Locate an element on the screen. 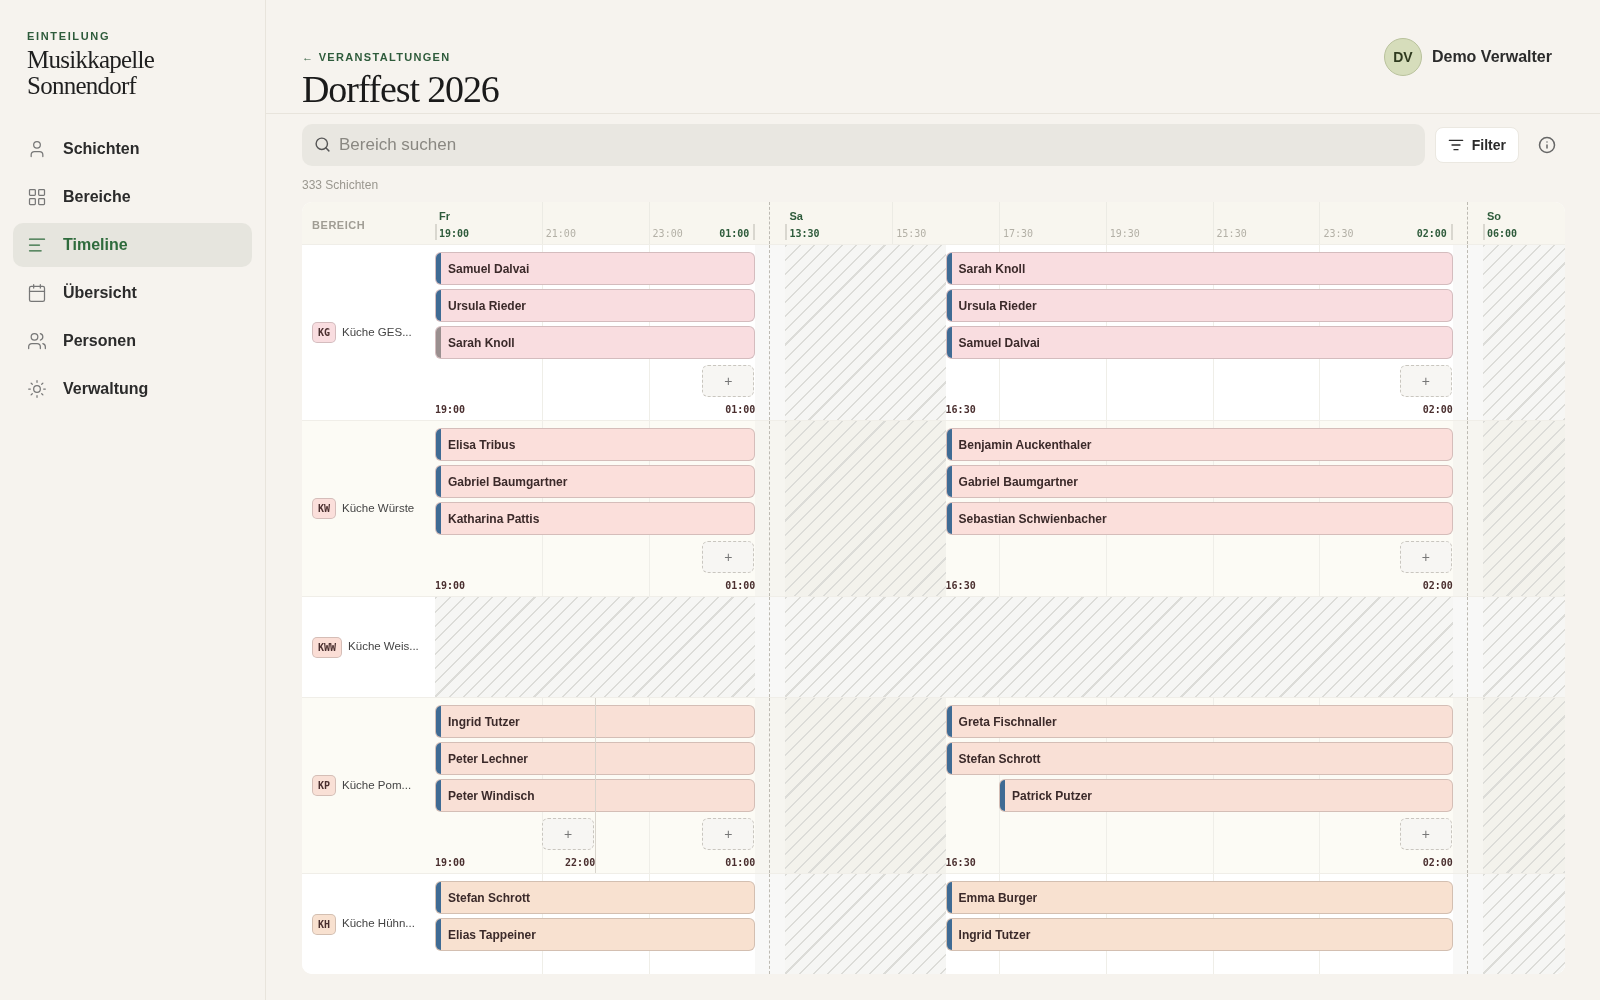 This screenshot has width=1600, height=1000. shift-bar: Katharina Pattis is located at coordinates (595, 518).